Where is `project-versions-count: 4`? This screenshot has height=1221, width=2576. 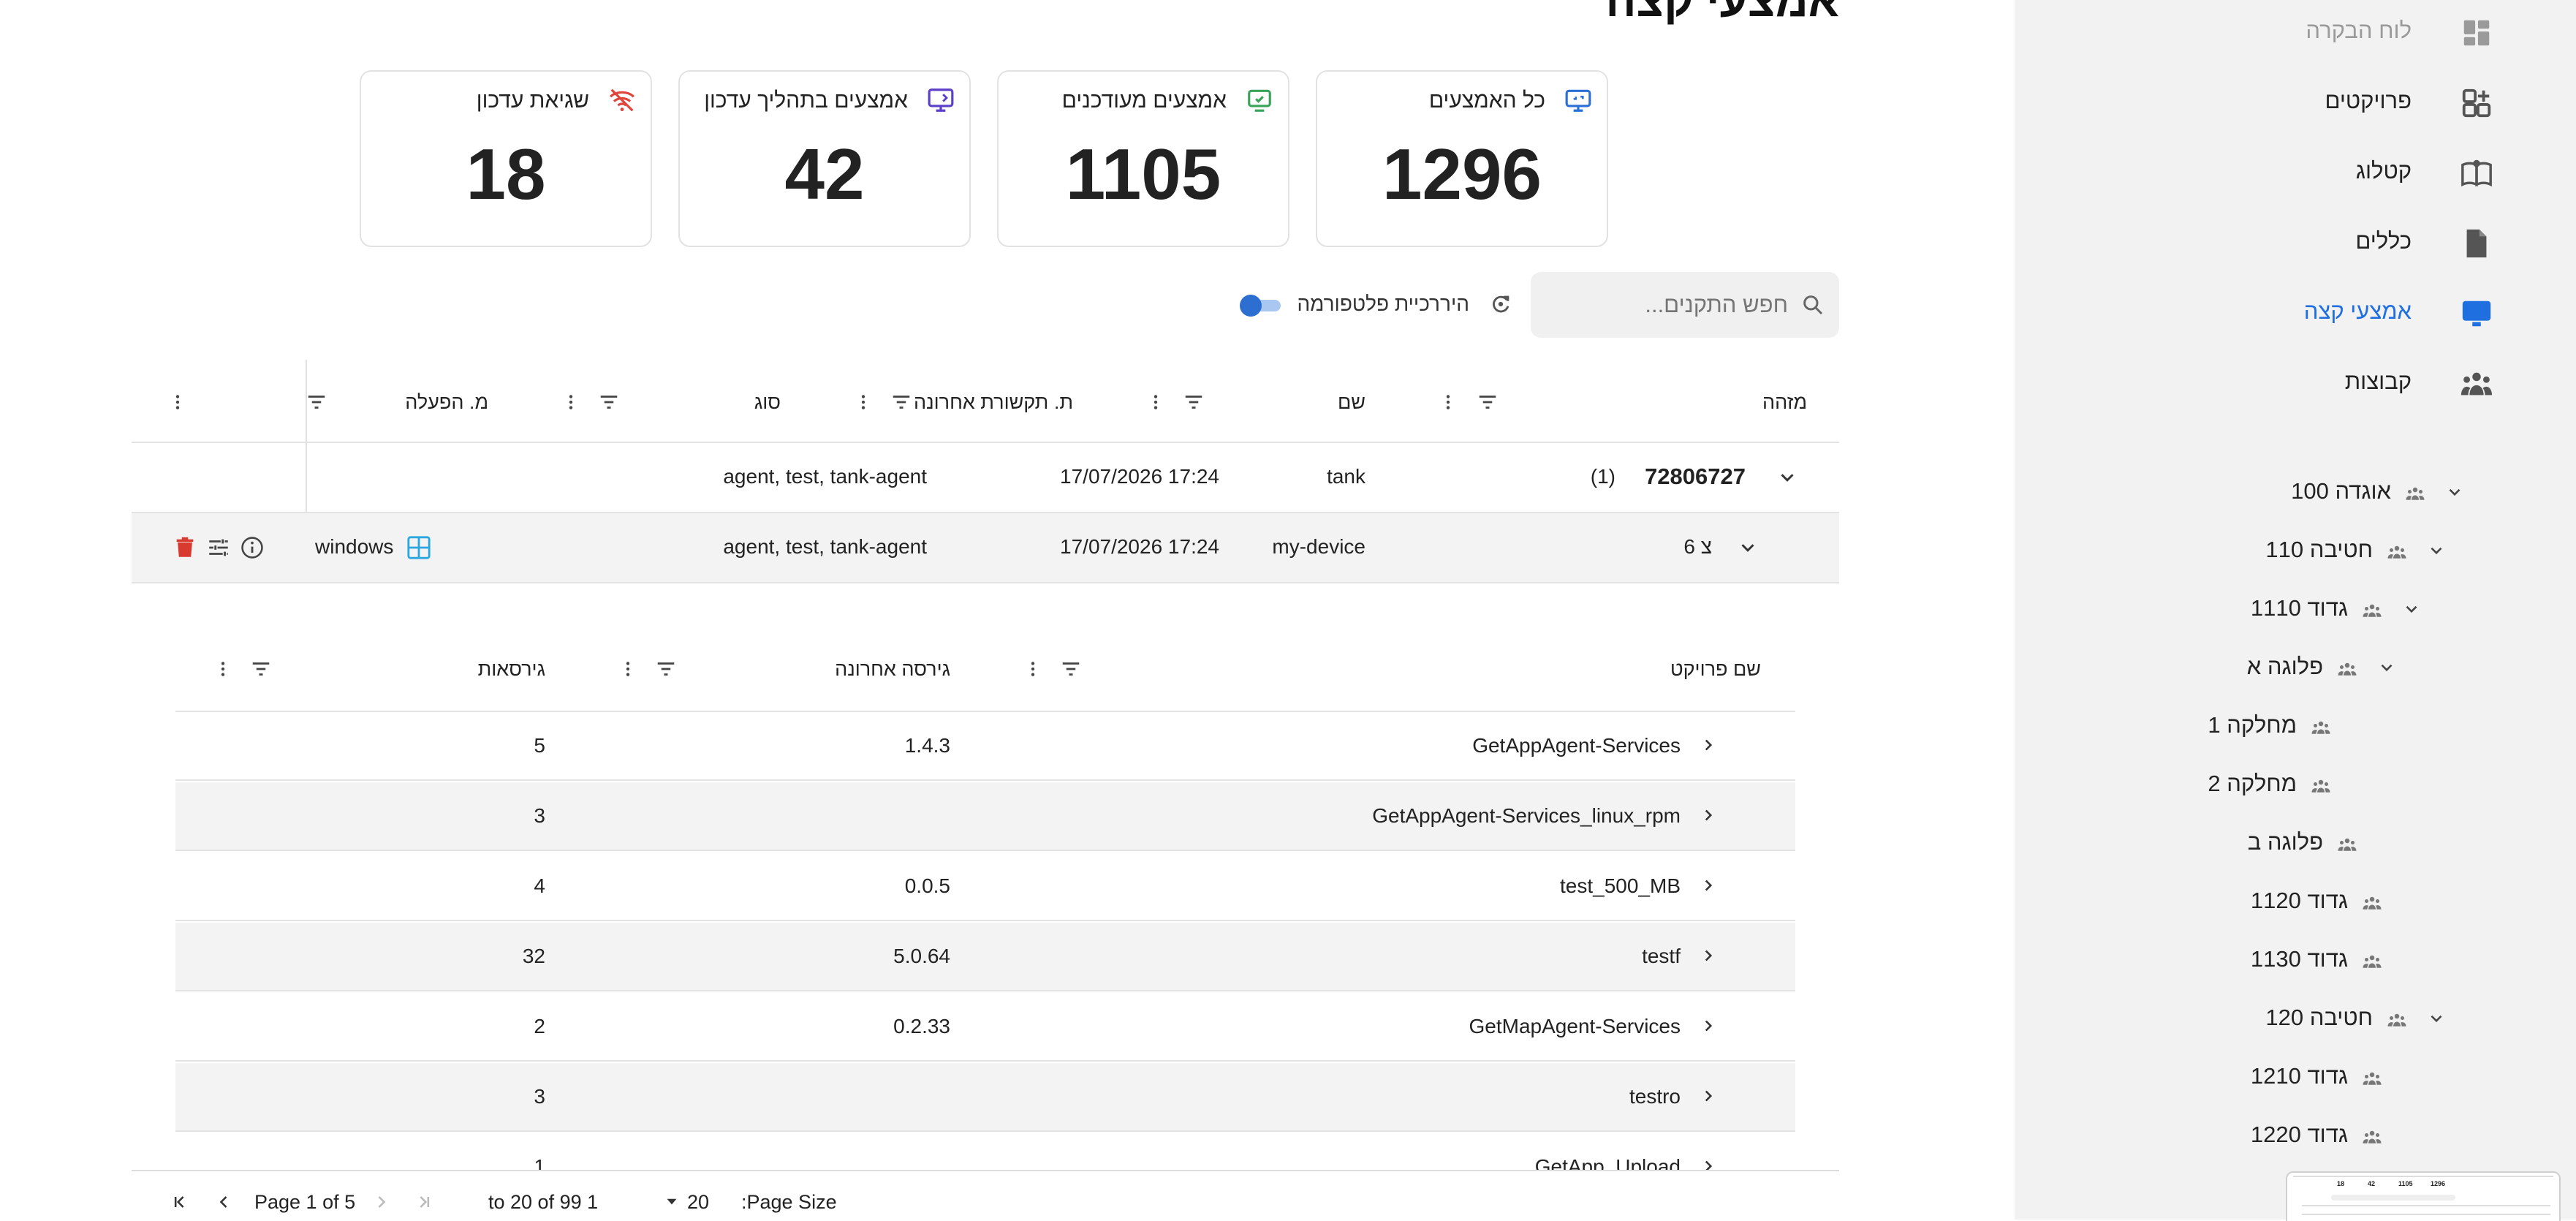
project-versions-count: 4 is located at coordinates (539, 885).